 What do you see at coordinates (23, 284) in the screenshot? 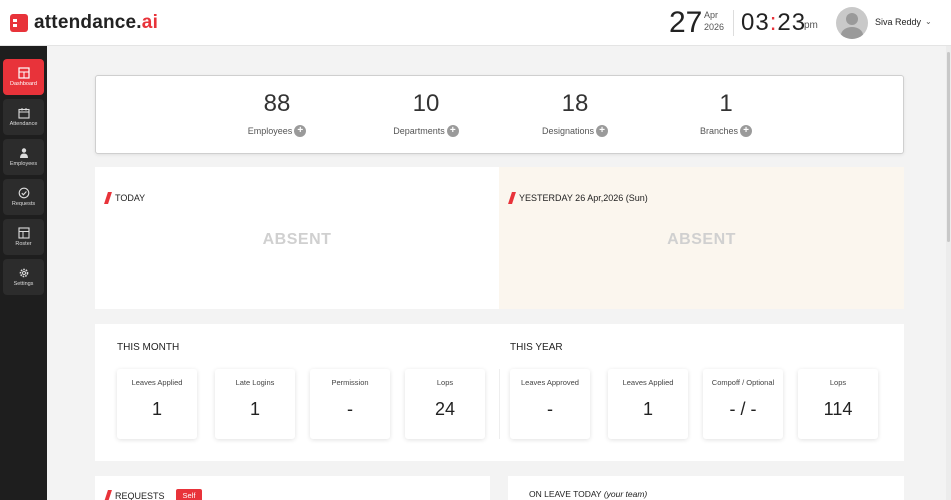
I see `sidebar-item-label: Settings` at bounding box center [23, 284].